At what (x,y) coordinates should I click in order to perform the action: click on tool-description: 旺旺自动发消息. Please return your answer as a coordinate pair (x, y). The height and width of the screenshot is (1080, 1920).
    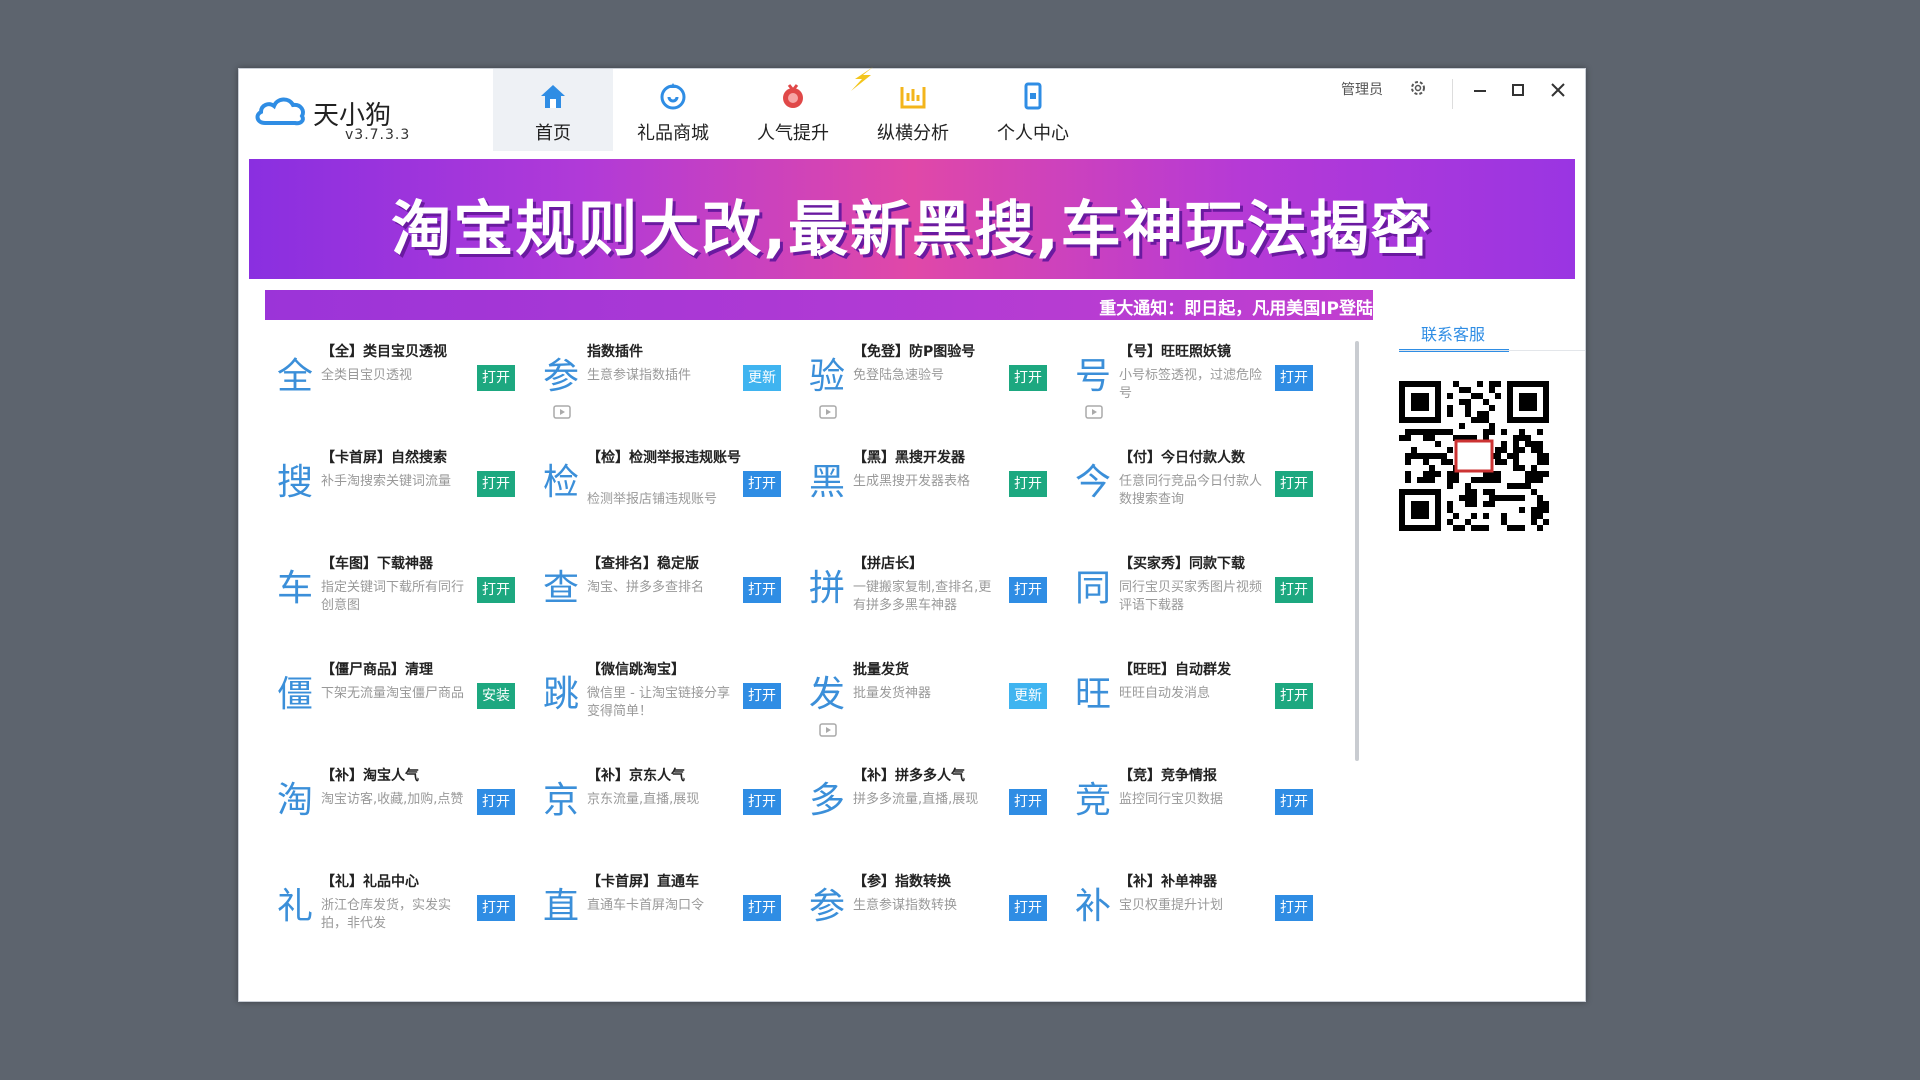
    Looking at the image, I should click on (1165, 693).